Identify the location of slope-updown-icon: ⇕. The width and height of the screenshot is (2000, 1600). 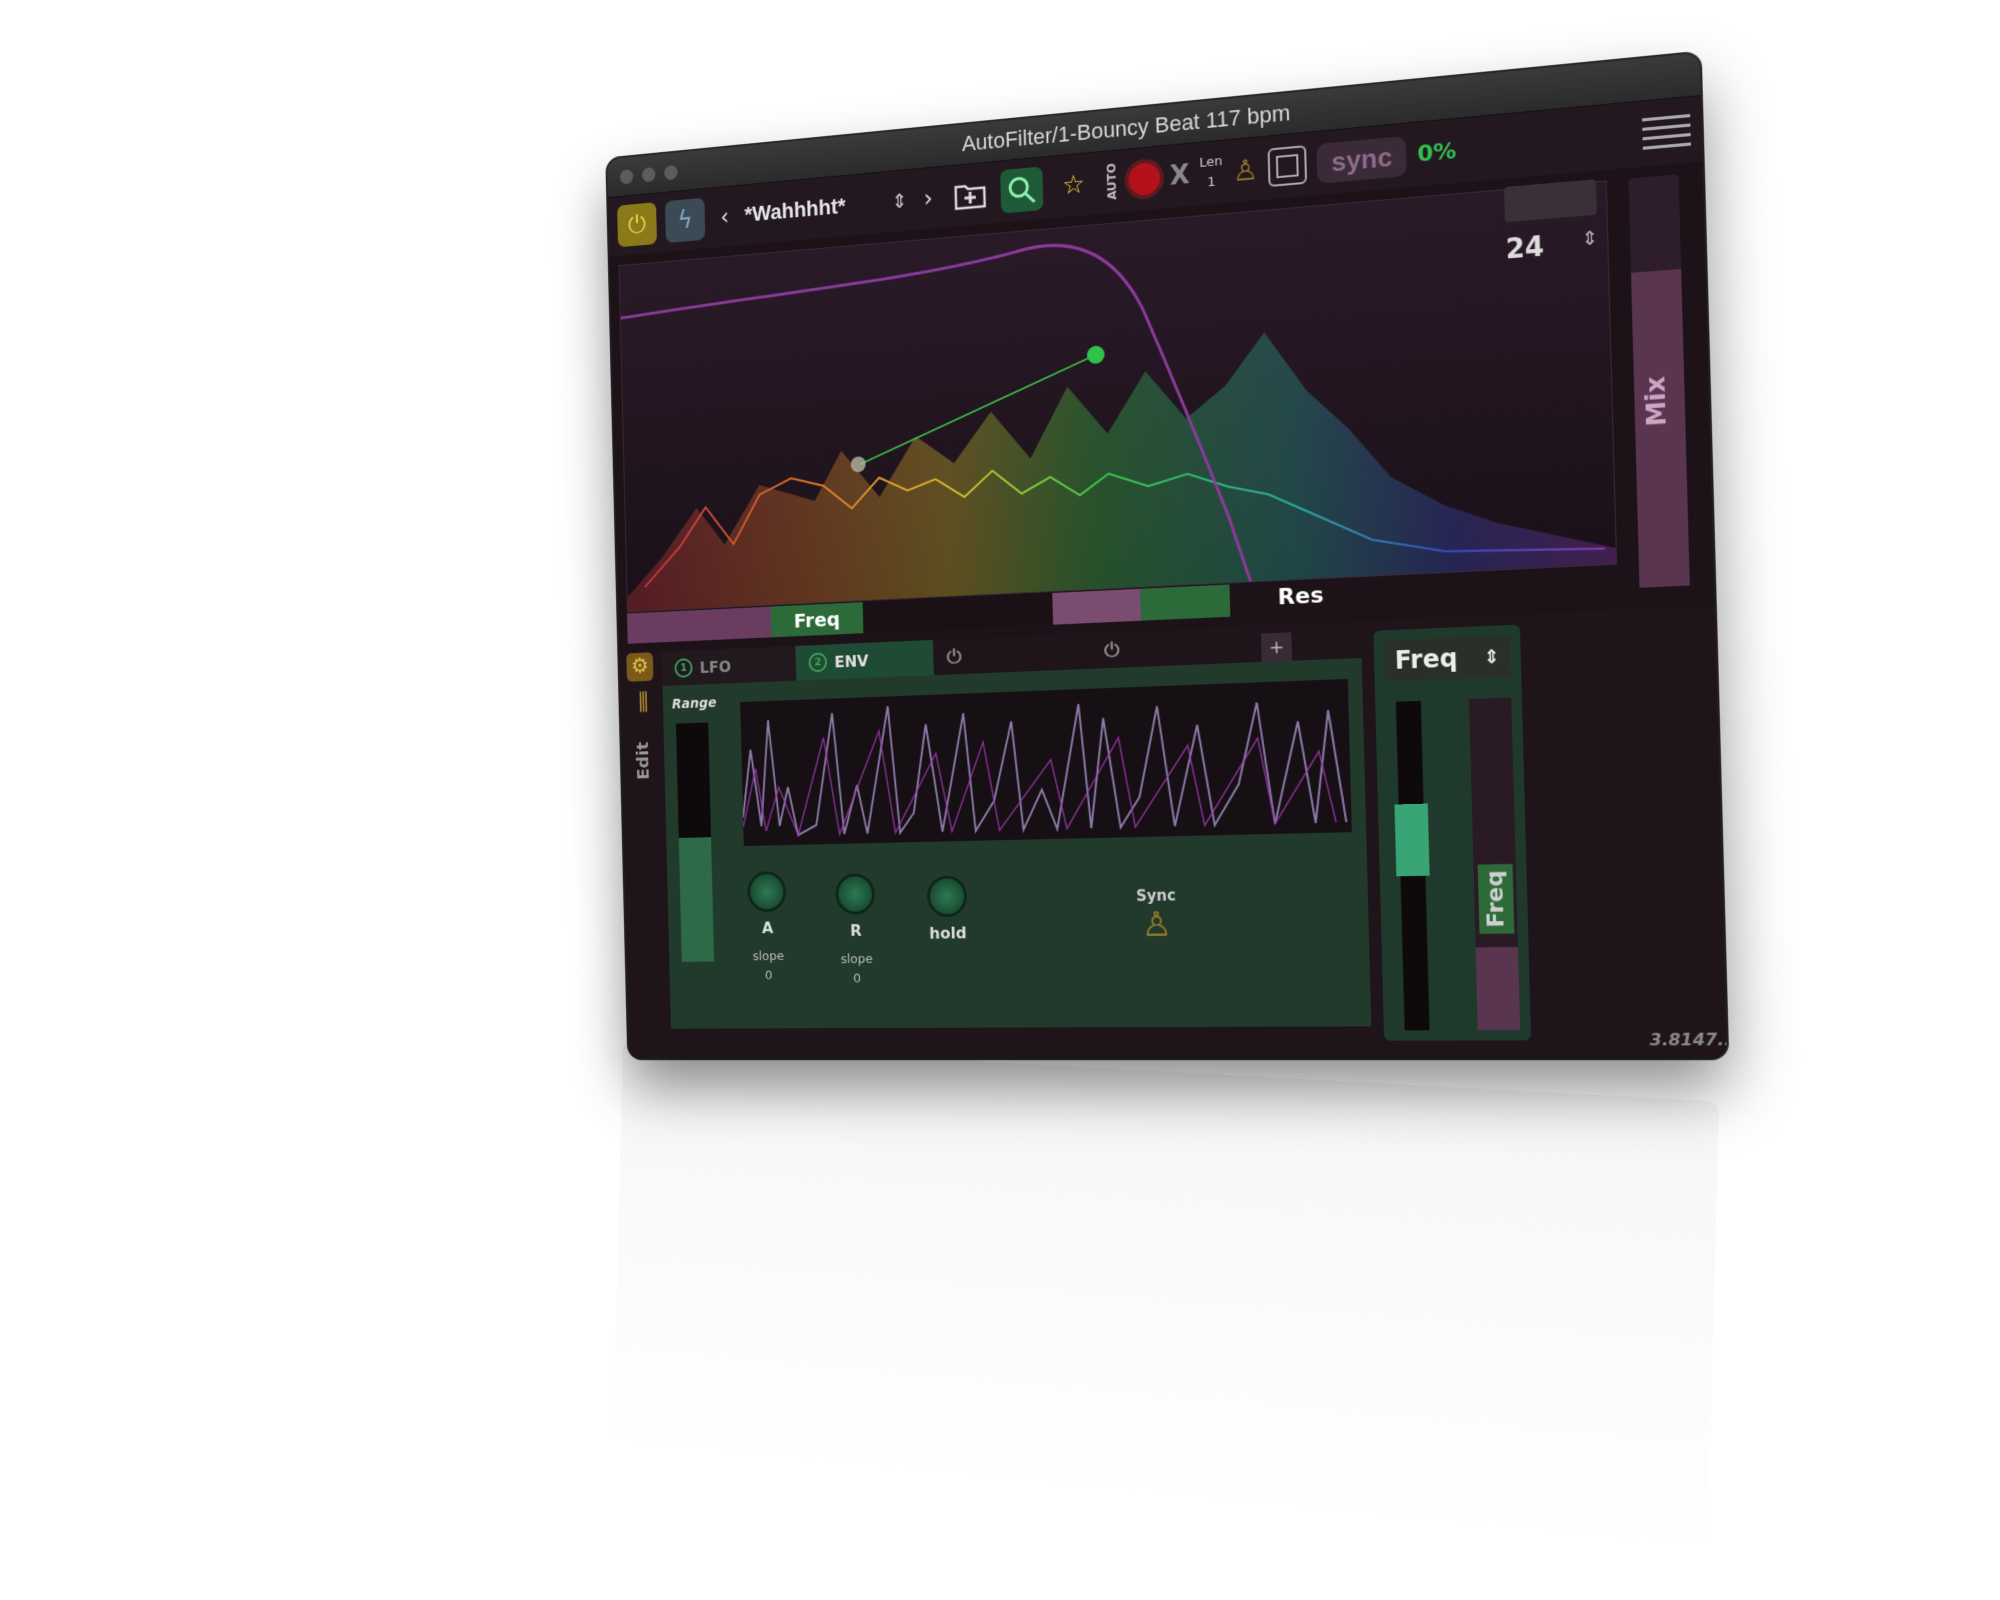
(1589, 239).